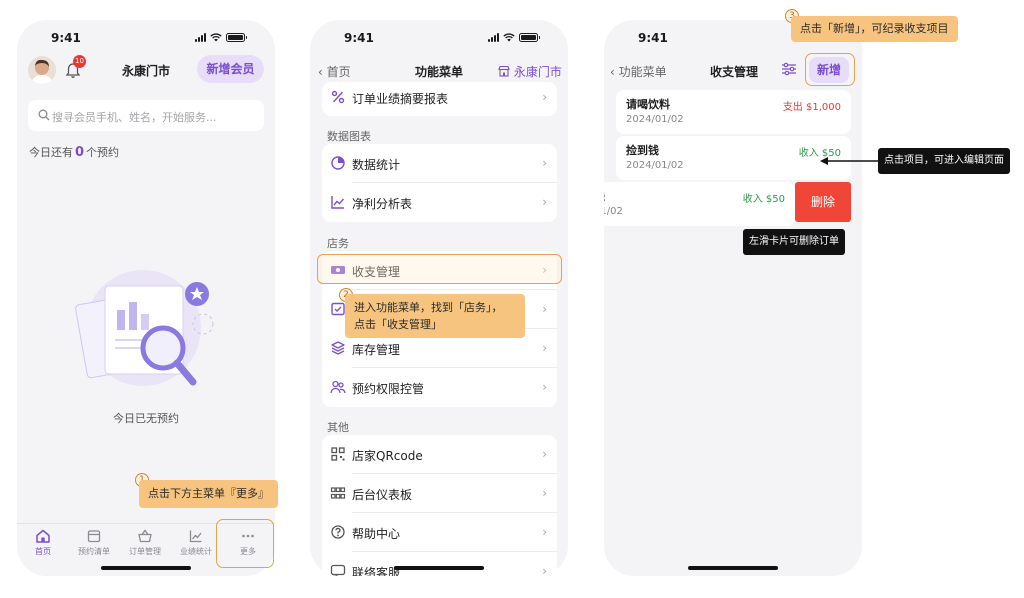 The height and width of the screenshot is (598, 1024). What do you see at coordinates (338, 243) in the screenshot?
I see `section-label: 店务` at bounding box center [338, 243].